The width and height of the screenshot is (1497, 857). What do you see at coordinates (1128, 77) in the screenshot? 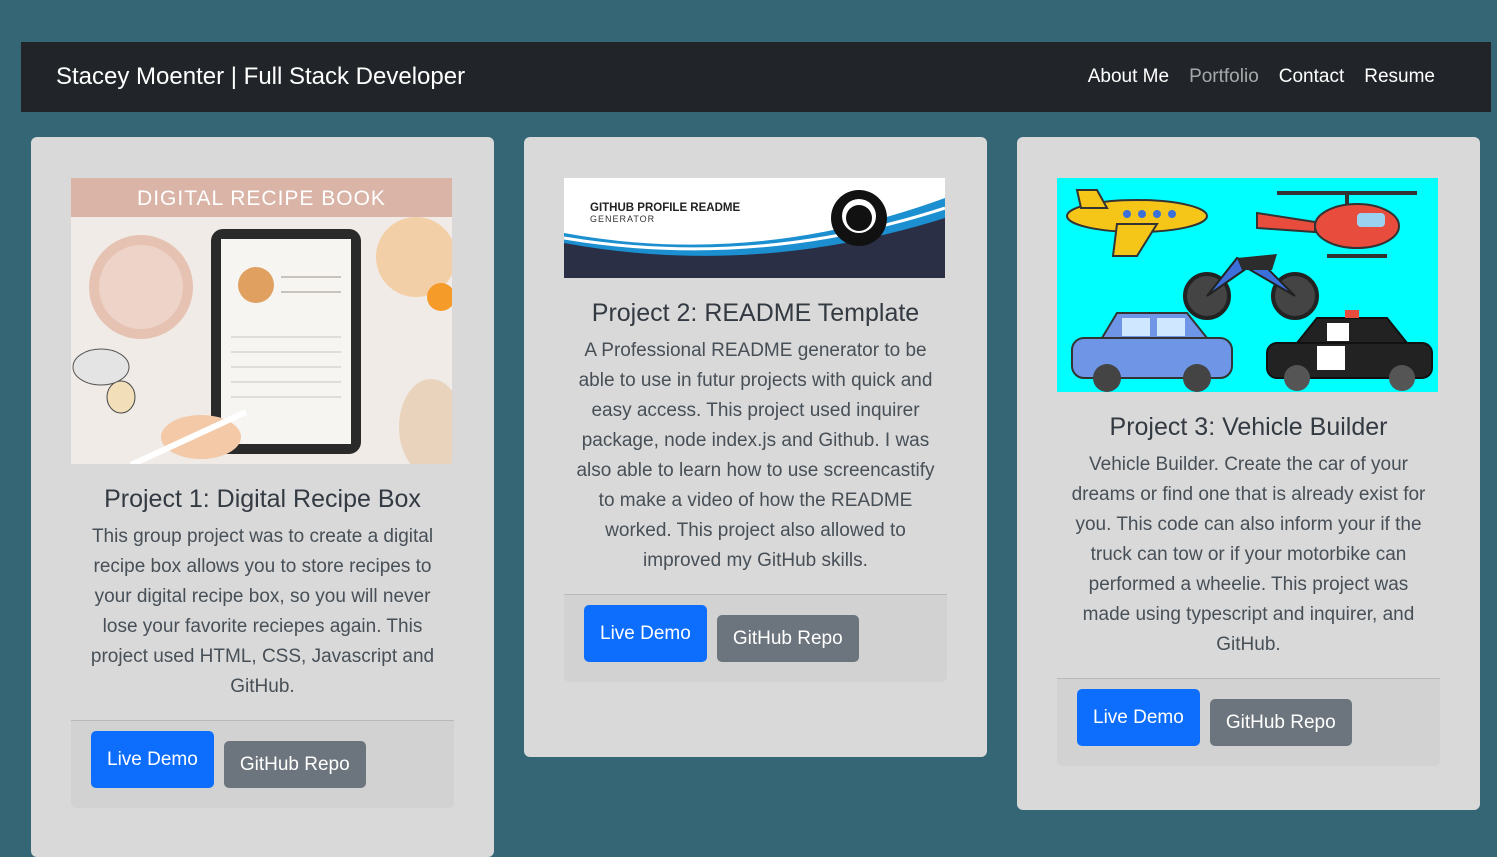
I see `nav-about-me: About Me` at bounding box center [1128, 77].